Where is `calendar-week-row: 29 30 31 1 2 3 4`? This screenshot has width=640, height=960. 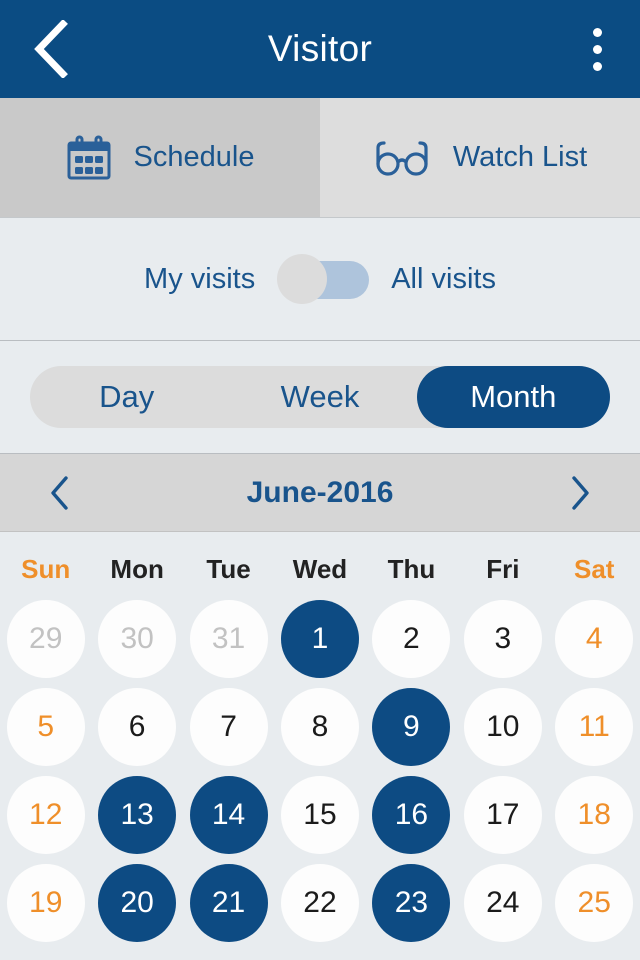 calendar-week-row: 29 30 31 1 2 3 4 is located at coordinates (320, 639).